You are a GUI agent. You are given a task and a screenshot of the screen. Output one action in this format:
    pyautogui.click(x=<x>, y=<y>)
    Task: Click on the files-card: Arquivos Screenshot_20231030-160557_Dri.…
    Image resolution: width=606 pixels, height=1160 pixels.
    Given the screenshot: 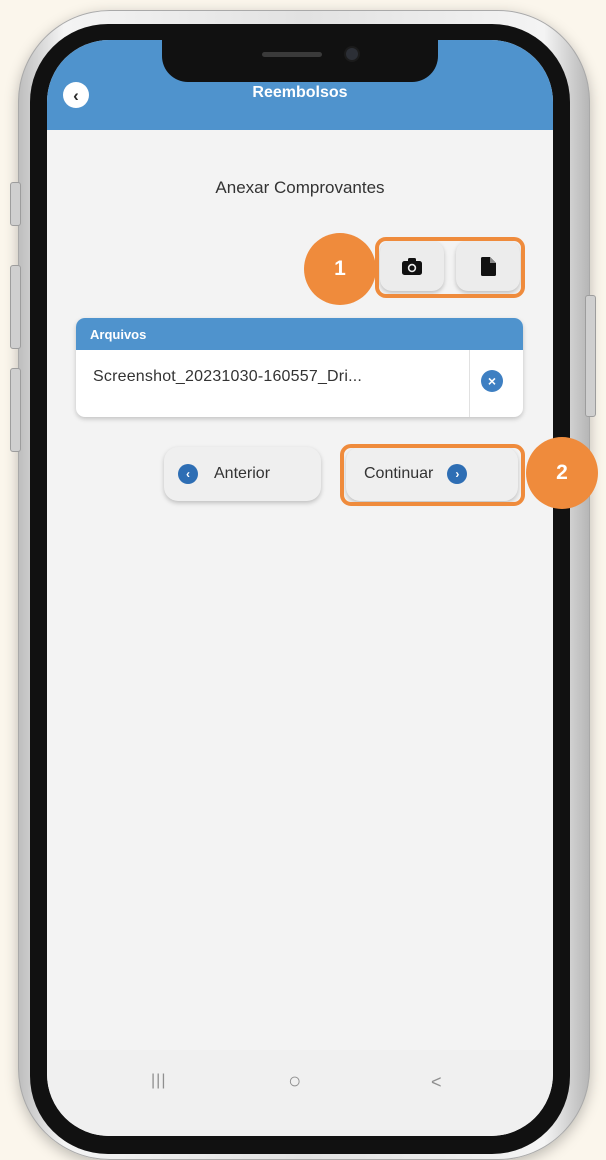 What is the action you would take?
    pyautogui.click(x=299, y=367)
    